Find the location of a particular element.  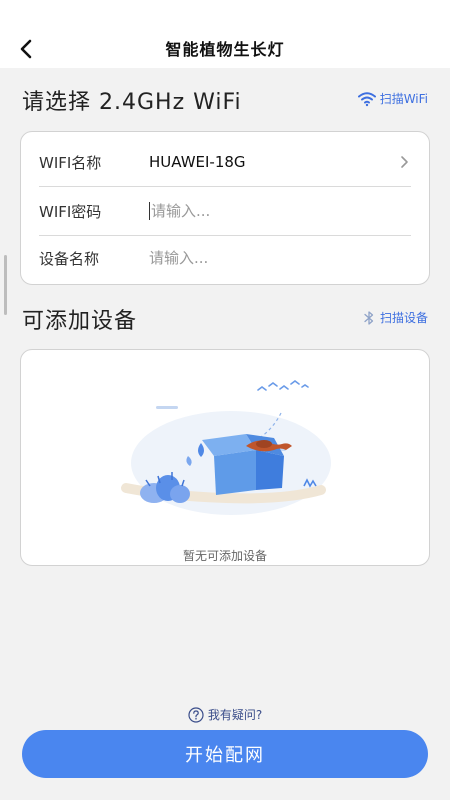

device-name-label: 设备名称 is located at coordinates (69, 258).